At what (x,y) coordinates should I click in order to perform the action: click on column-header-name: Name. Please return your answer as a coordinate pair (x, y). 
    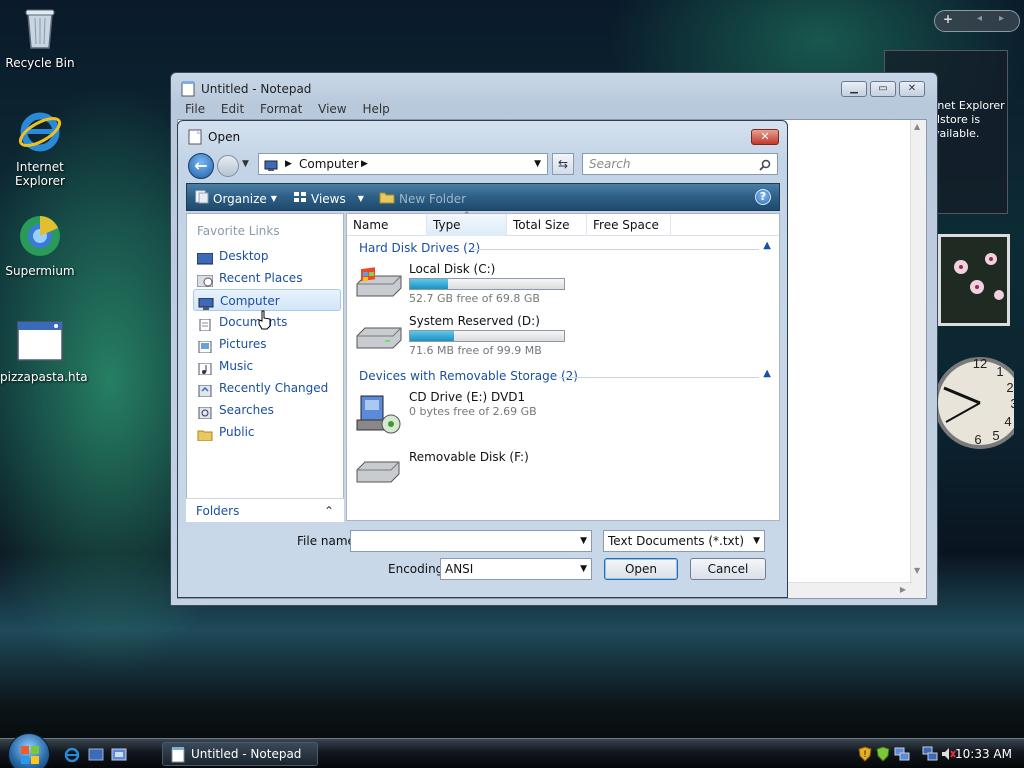
    Looking at the image, I should click on (387, 225).